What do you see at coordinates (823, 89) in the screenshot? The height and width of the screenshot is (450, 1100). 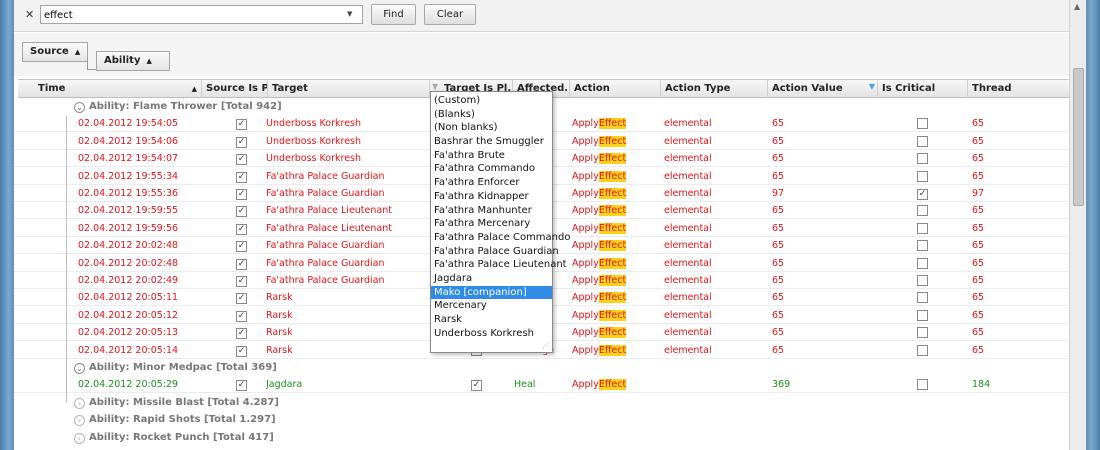 I see `column-header-action-value: Action Value ▼` at bounding box center [823, 89].